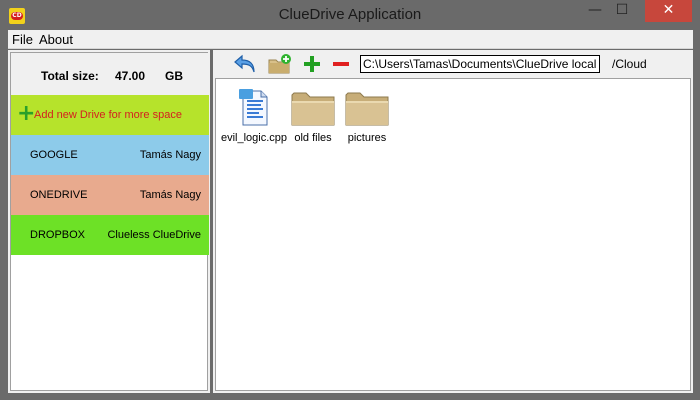 This screenshot has height=400, width=700. What do you see at coordinates (312, 64) in the screenshot?
I see `add-icon` at bounding box center [312, 64].